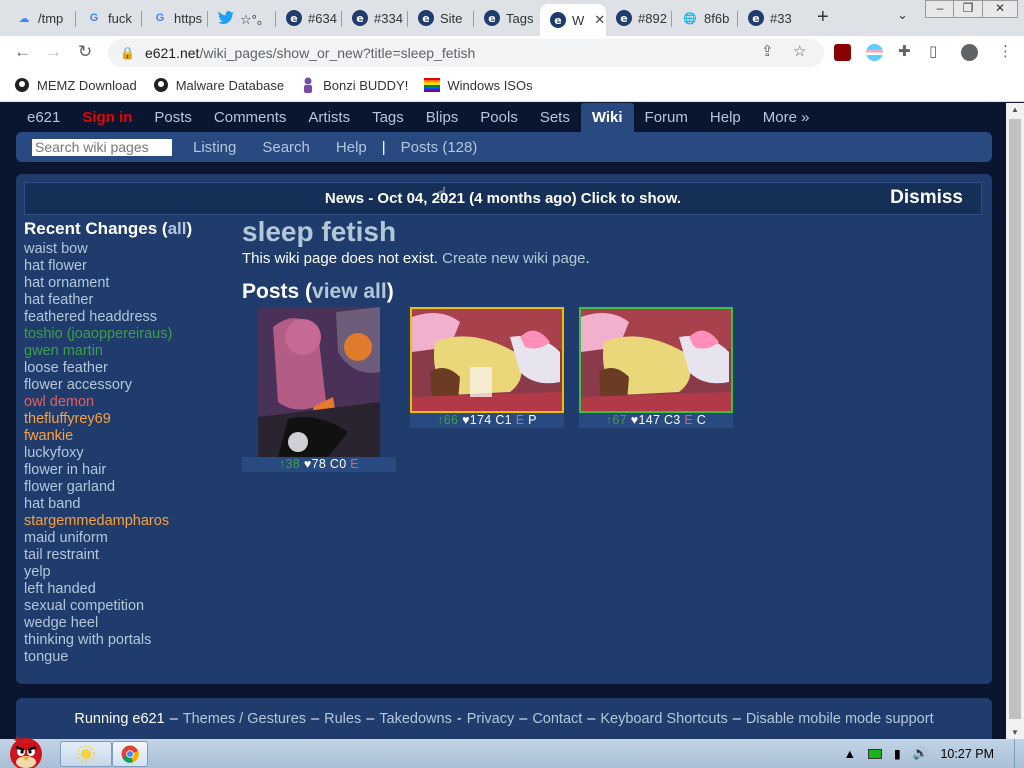 The image size is (1024, 768). What do you see at coordinates (555, 117) in the screenshot?
I see `nav-sets: Sets` at bounding box center [555, 117].